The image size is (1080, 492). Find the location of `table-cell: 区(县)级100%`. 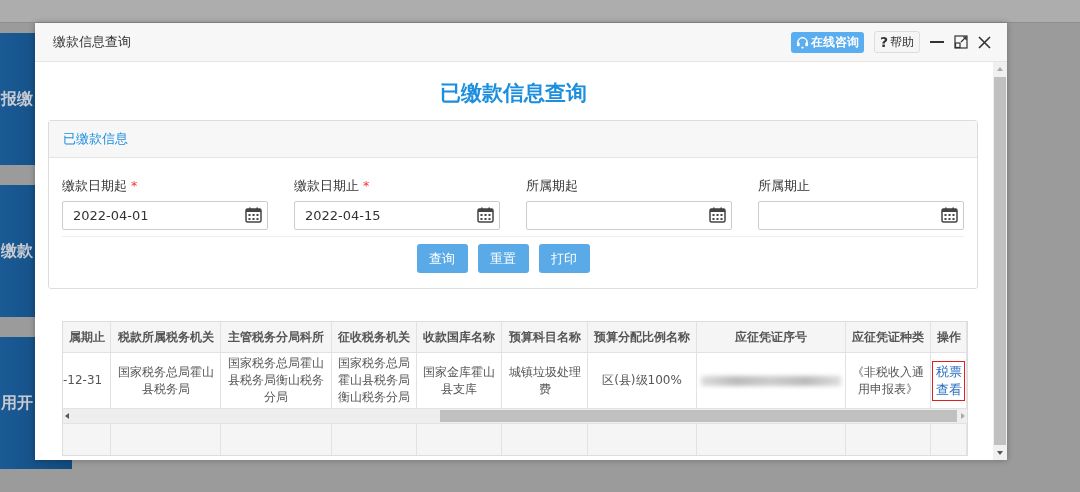

table-cell: 区(县)级100% is located at coordinates (642, 380).